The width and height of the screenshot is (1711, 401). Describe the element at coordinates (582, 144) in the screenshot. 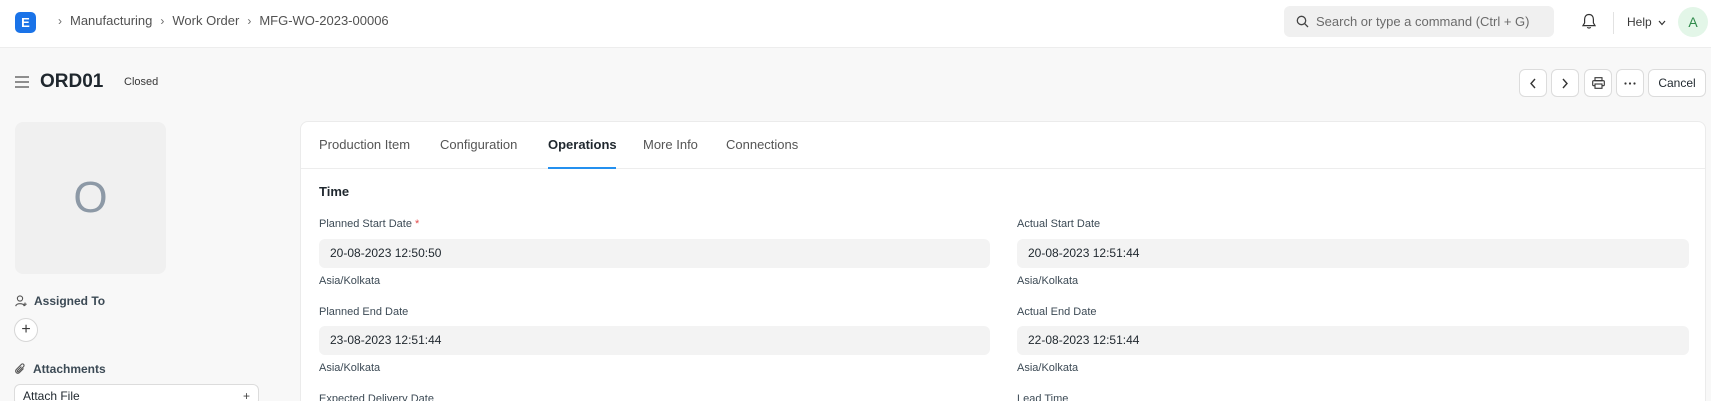

I see `tab-operations: Operations` at that location.